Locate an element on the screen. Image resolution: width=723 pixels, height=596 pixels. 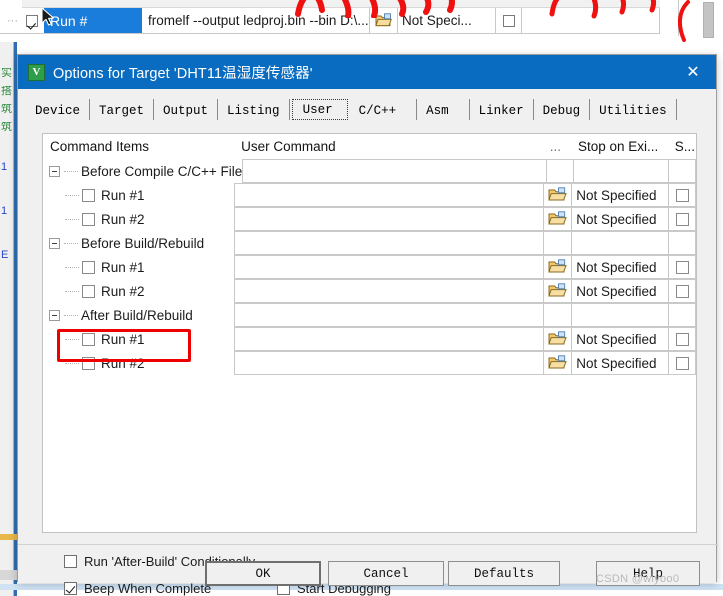
beep-when-complete-option: Beep When Complete is located at coordinates (137, 588).